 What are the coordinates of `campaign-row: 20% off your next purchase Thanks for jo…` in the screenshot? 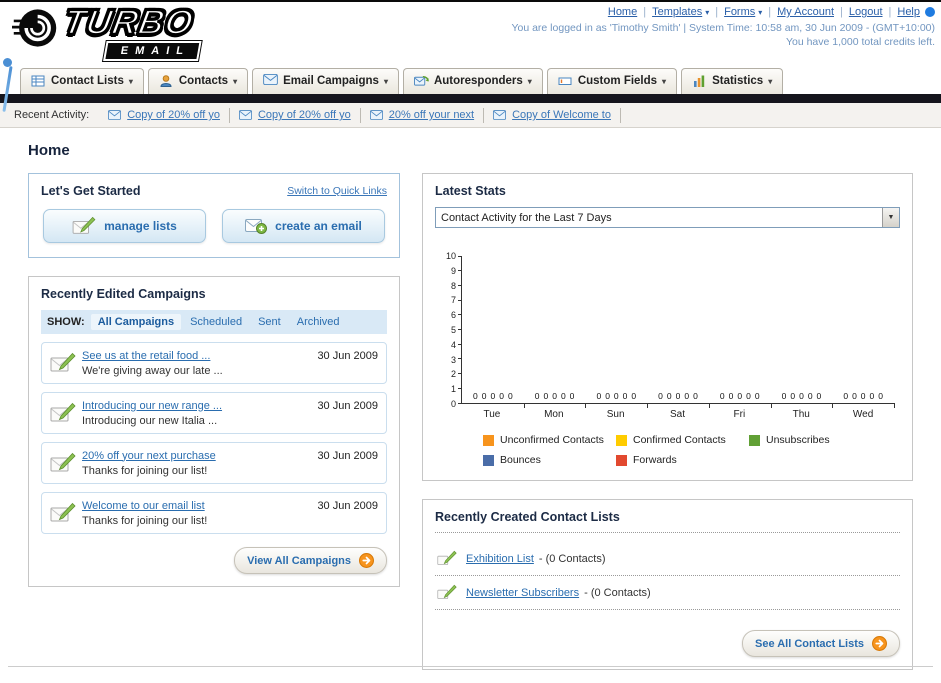 It's located at (214, 463).